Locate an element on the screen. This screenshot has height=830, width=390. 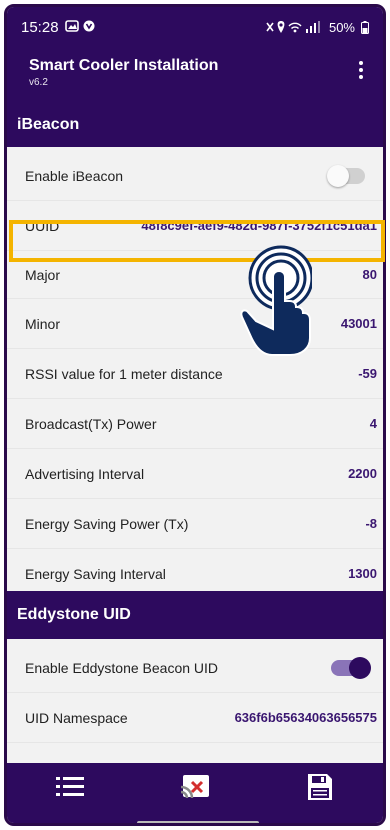
enable-ibeacon-toggle is located at coordinates (346, 175).